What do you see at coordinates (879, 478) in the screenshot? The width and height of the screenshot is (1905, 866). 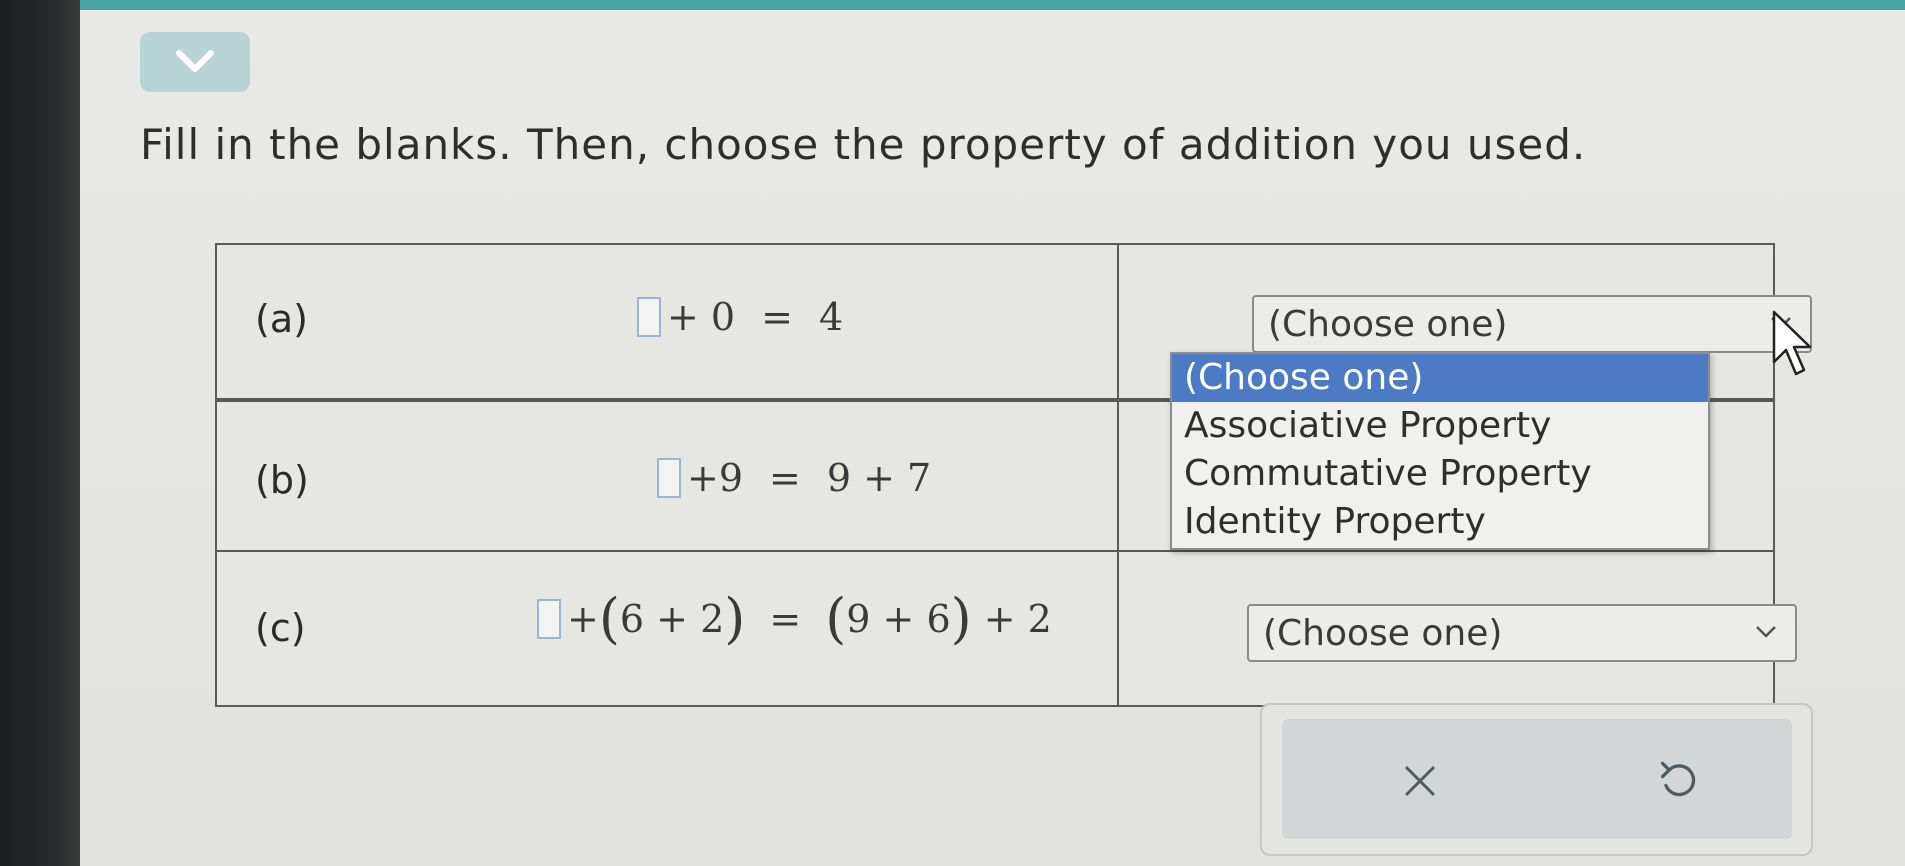 I see `equation-term: 9 + 7` at bounding box center [879, 478].